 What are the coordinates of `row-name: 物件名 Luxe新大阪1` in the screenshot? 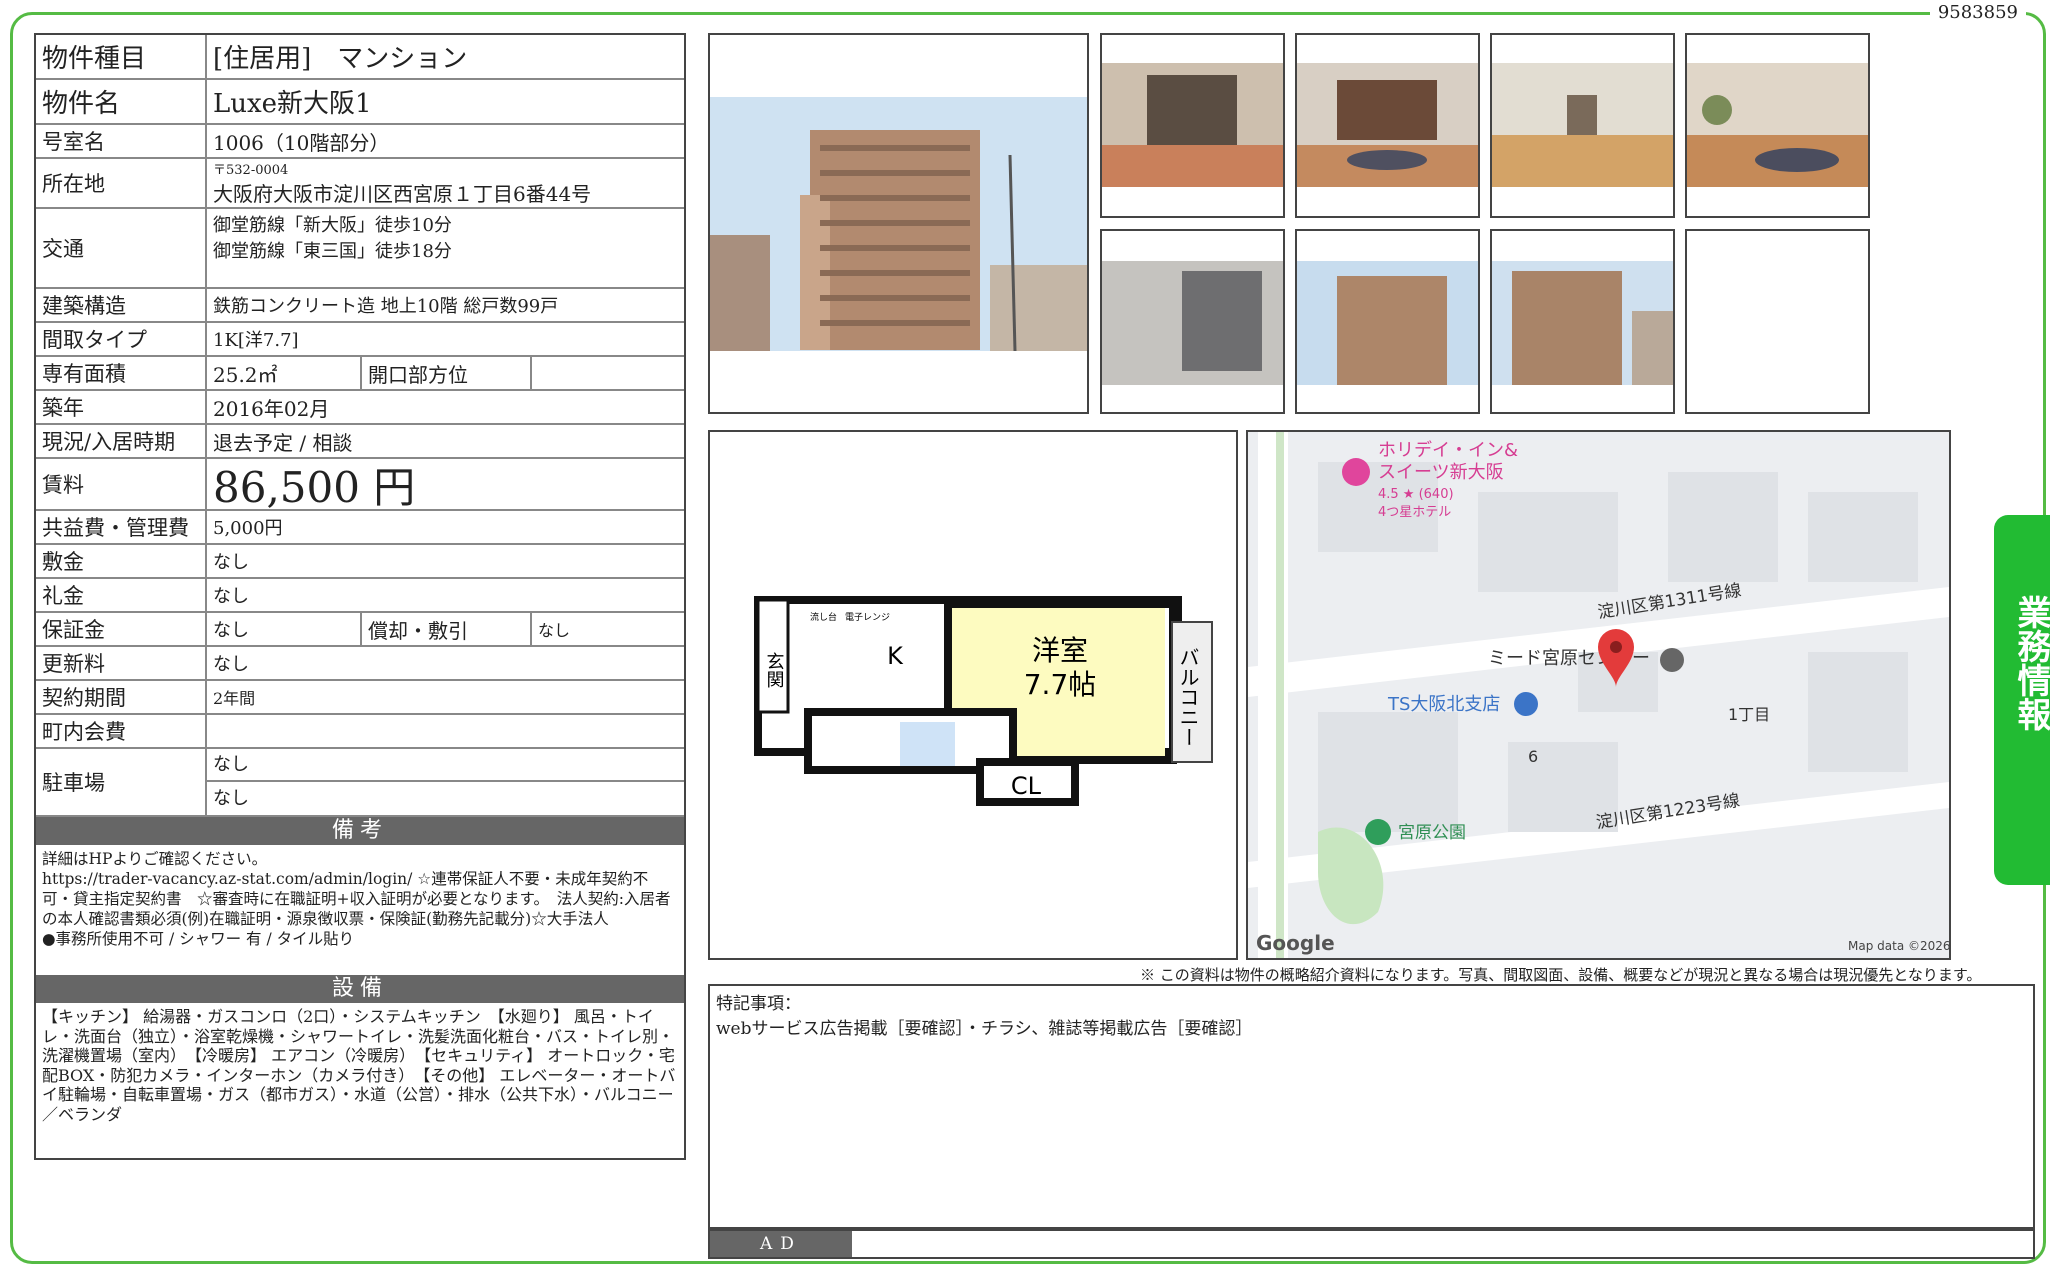 It's located at (360, 102).